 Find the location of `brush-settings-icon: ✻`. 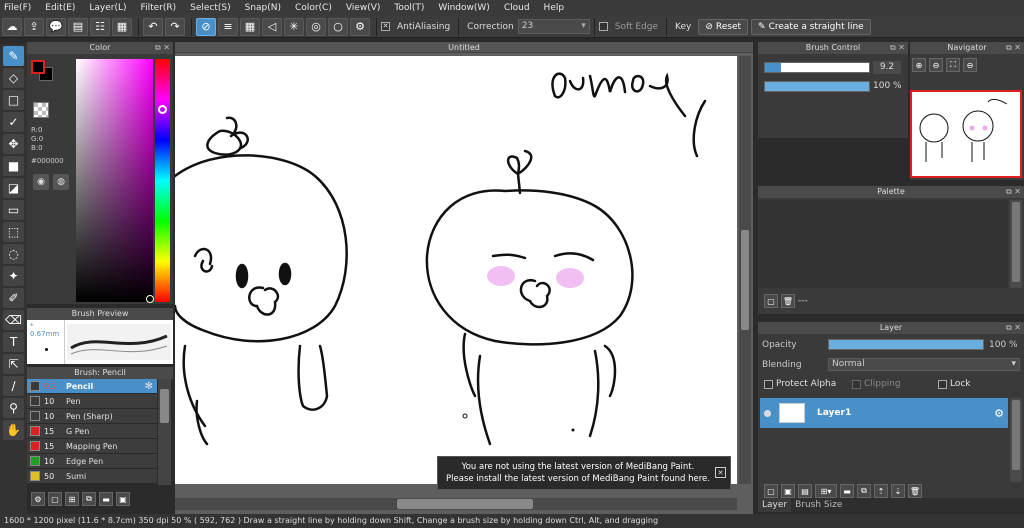

brush-settings-icon: ✻ is located at coordinates (149, 386).